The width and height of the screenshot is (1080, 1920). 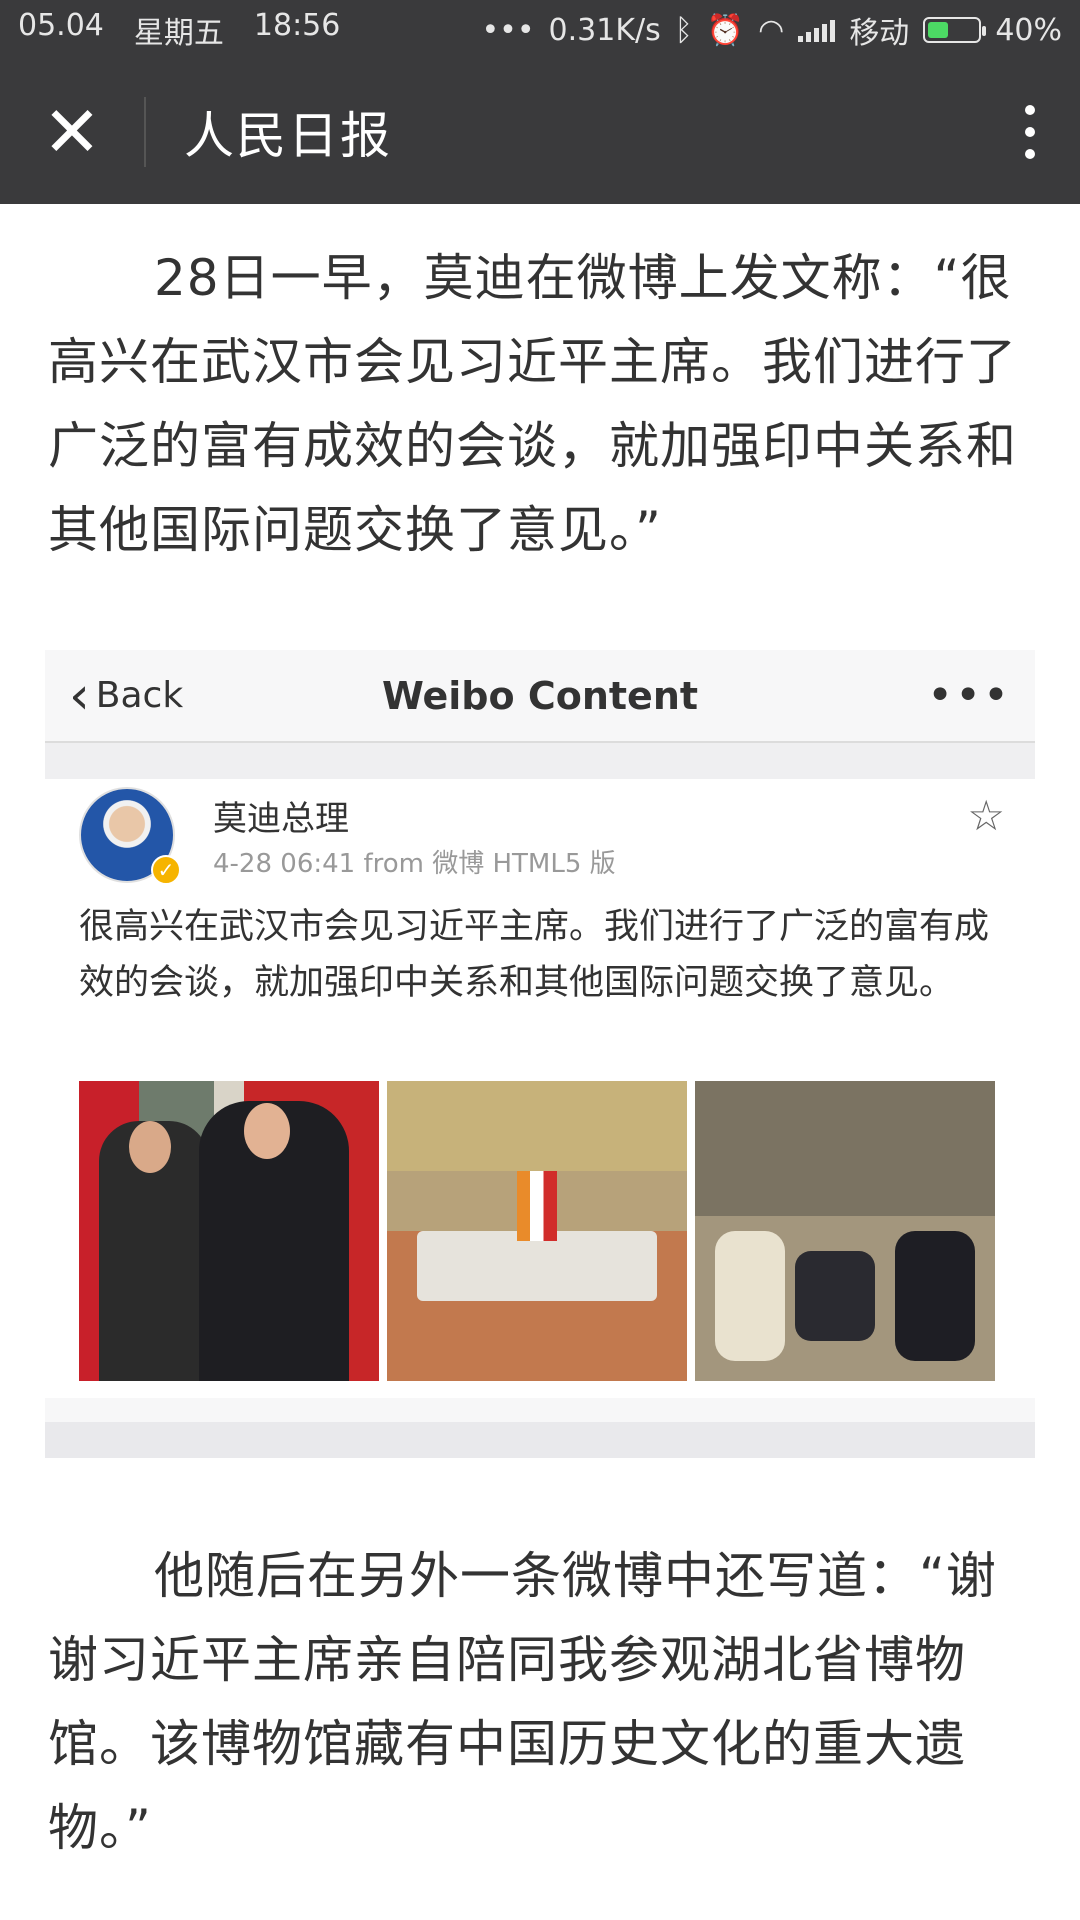 What do you see at coordinates (79, 695) in the screenshot?
I see `chevron-left-icon: ‹` at bounding box center [79, 695].